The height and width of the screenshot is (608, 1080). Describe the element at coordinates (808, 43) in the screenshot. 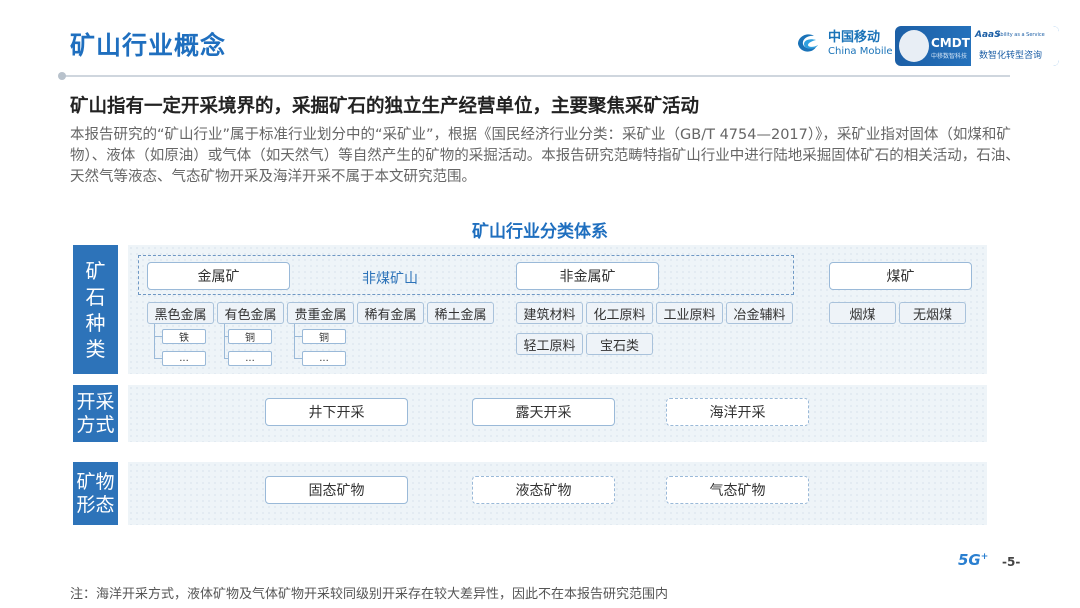

I see `china-mobile-swirl-icon` at that location.